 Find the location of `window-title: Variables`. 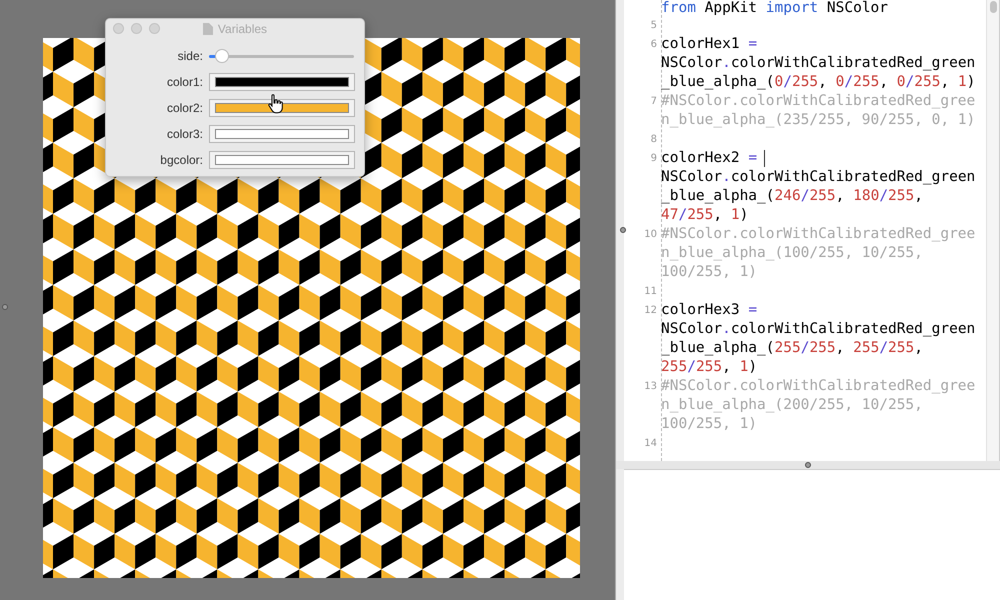

window-title: Variables is located at coordinates (243, 29).